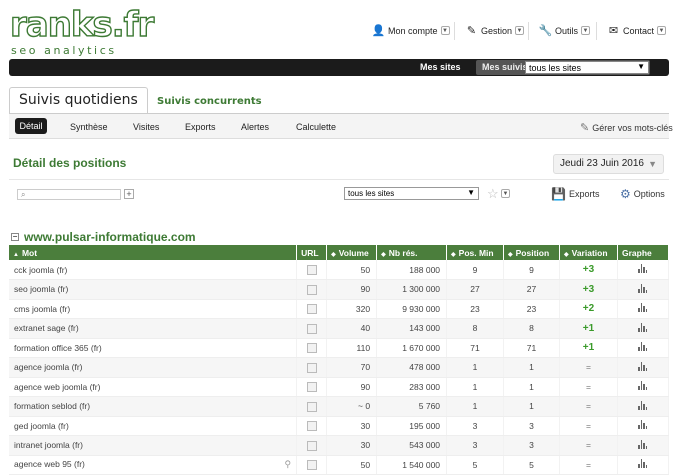  What do you see at coordinates (637, 30) in the screenshot?
I see `nav-contact: ✉ Contact ▼` at bounding box center [637, 30].